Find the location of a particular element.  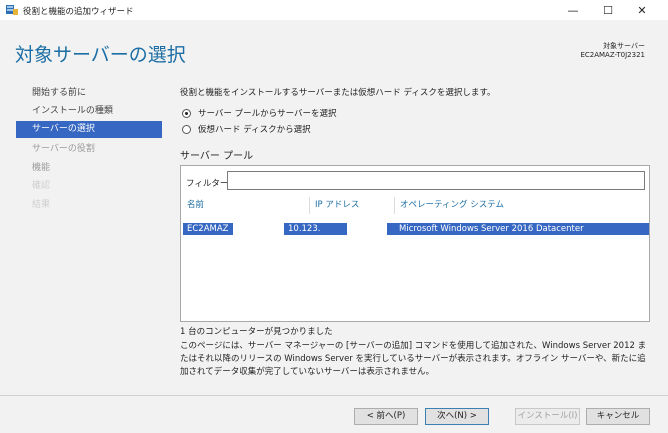

server-pool-heading: サーバー プール is located at coordinates (217, 156).